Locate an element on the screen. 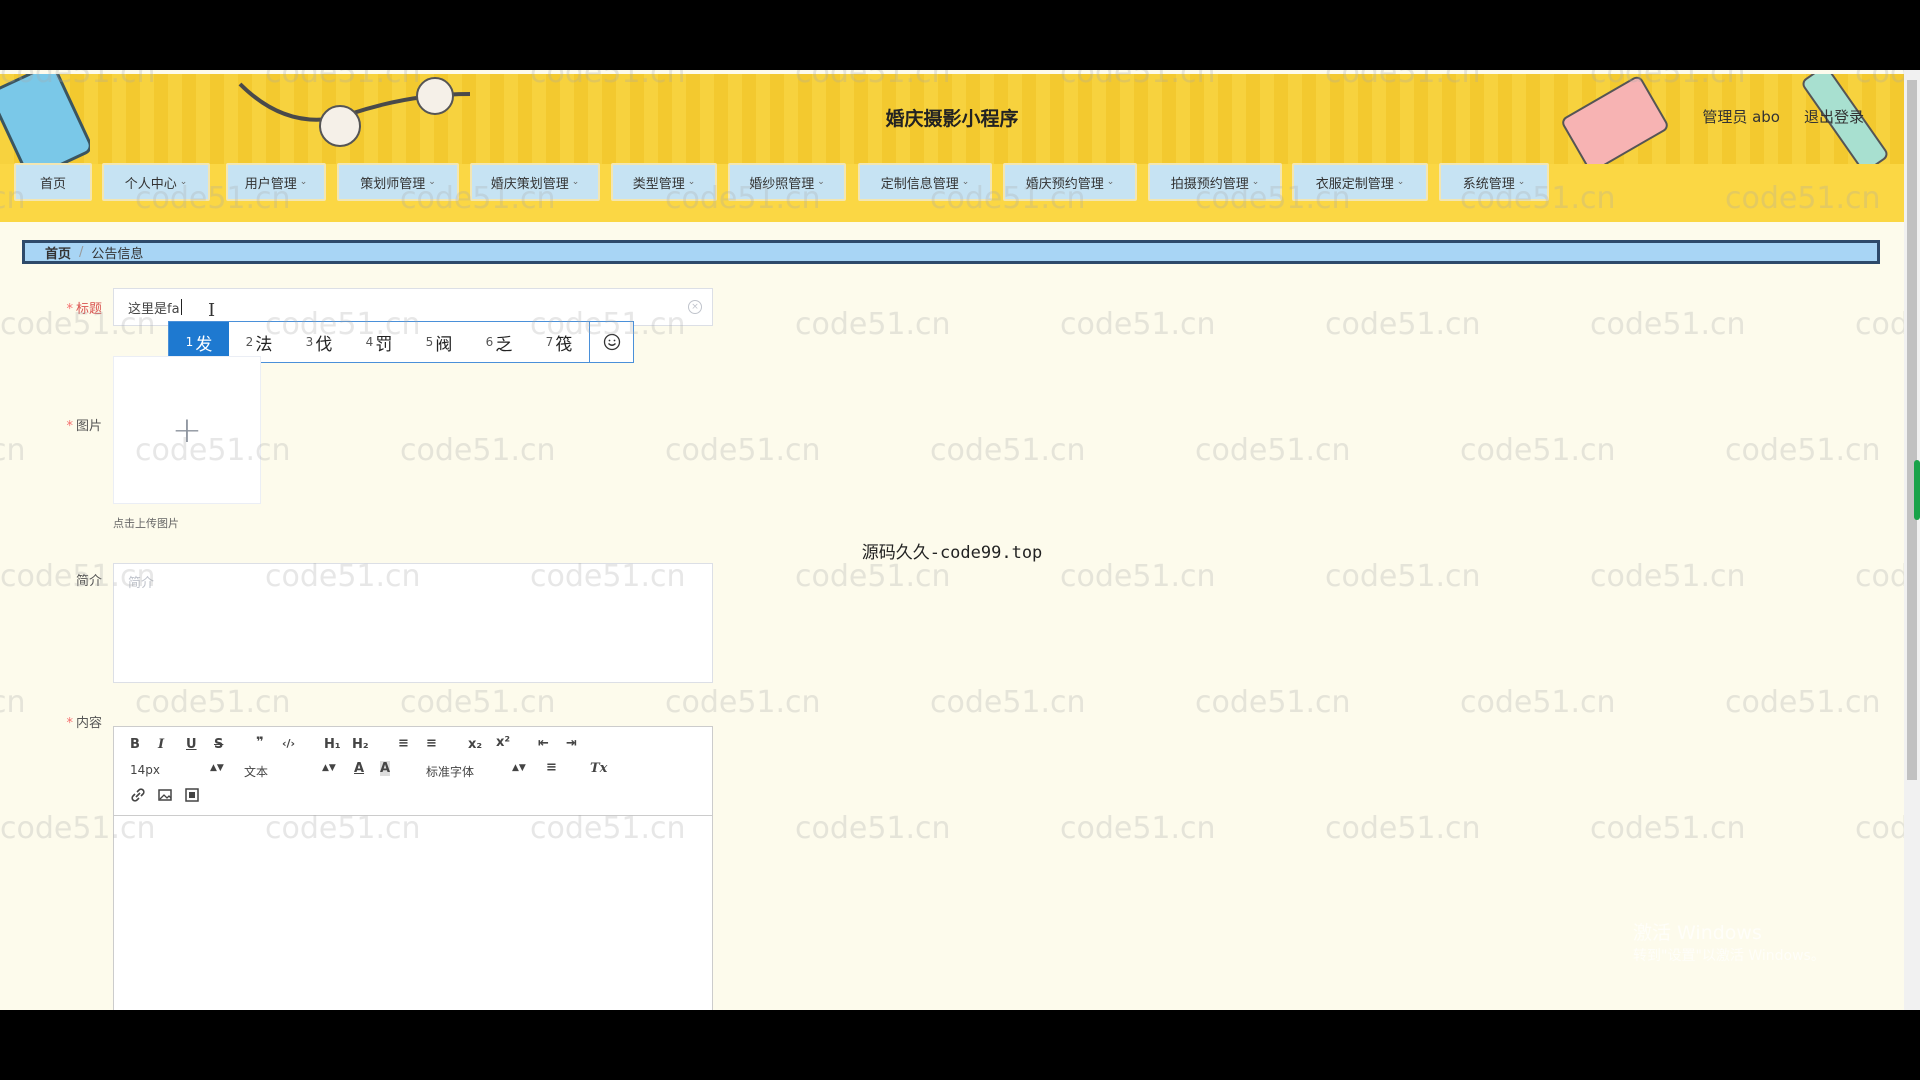  vertical-scrollbar is located at coordinates (1912, 540).